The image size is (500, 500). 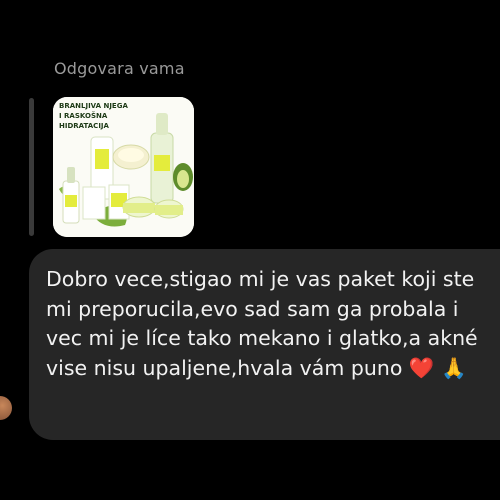 I want to click on thumb-text-line-3: HIDRATACIJA, so click(x=84, y=126).